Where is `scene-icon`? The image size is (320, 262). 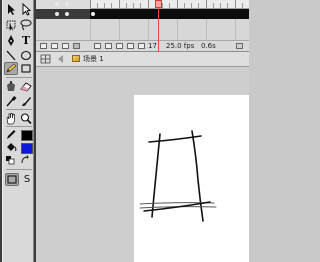 scene-icon is located at coordinates (76, 58).